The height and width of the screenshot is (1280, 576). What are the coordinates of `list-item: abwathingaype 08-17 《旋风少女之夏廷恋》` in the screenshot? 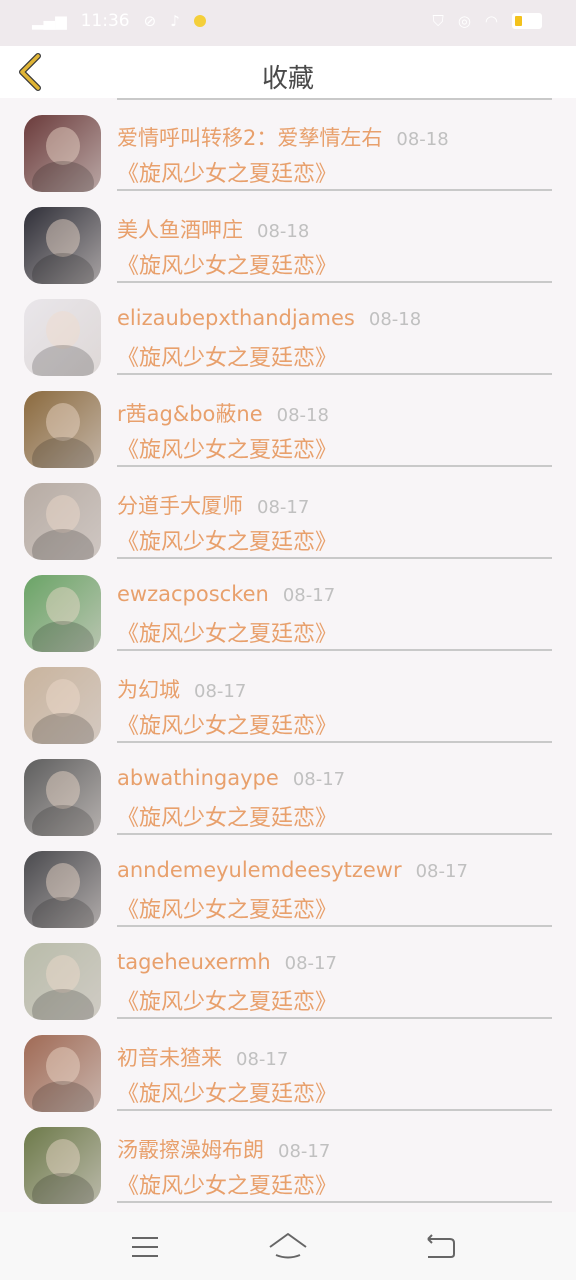 It's located at (288, 789).